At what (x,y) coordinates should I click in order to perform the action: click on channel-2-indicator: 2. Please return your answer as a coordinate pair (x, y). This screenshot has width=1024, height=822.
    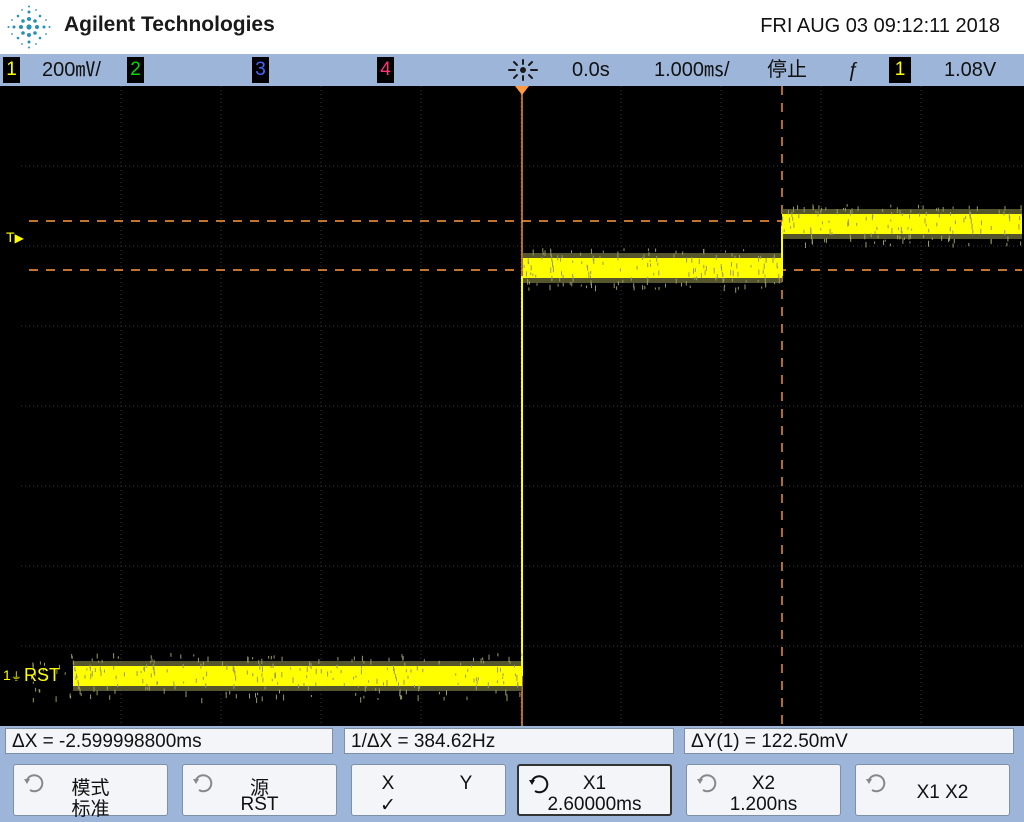
    Looking at the image, I should click on (135, 70).